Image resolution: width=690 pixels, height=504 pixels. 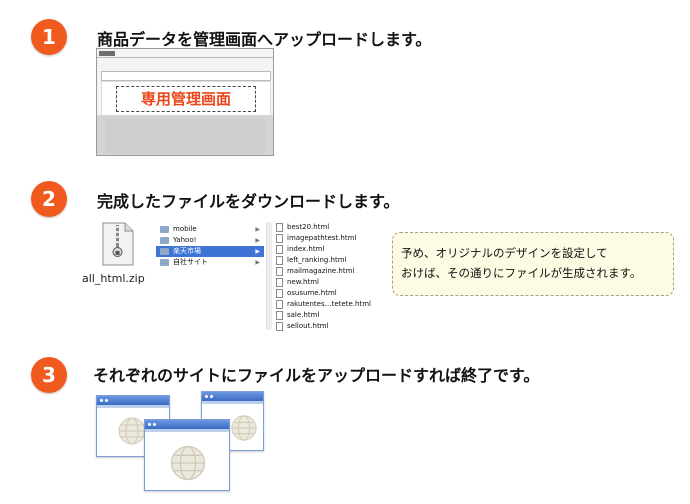 What do you see at coordinates (113, 278) in the screenshot?
I see `zip-file-name: all_html.zip` at bounding box center [113, 278].